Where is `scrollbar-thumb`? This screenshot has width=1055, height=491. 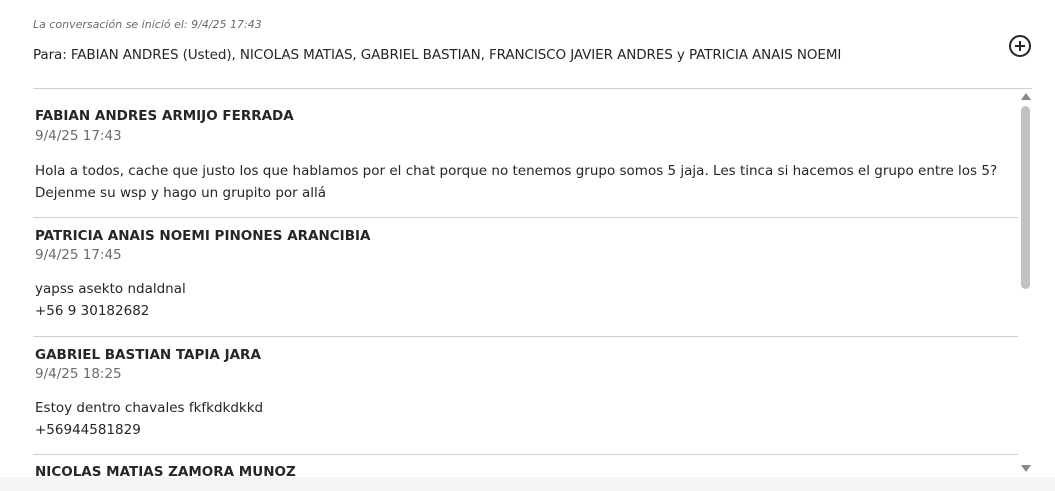 scrollbar-thumb is located at coordinates (1025, 197).